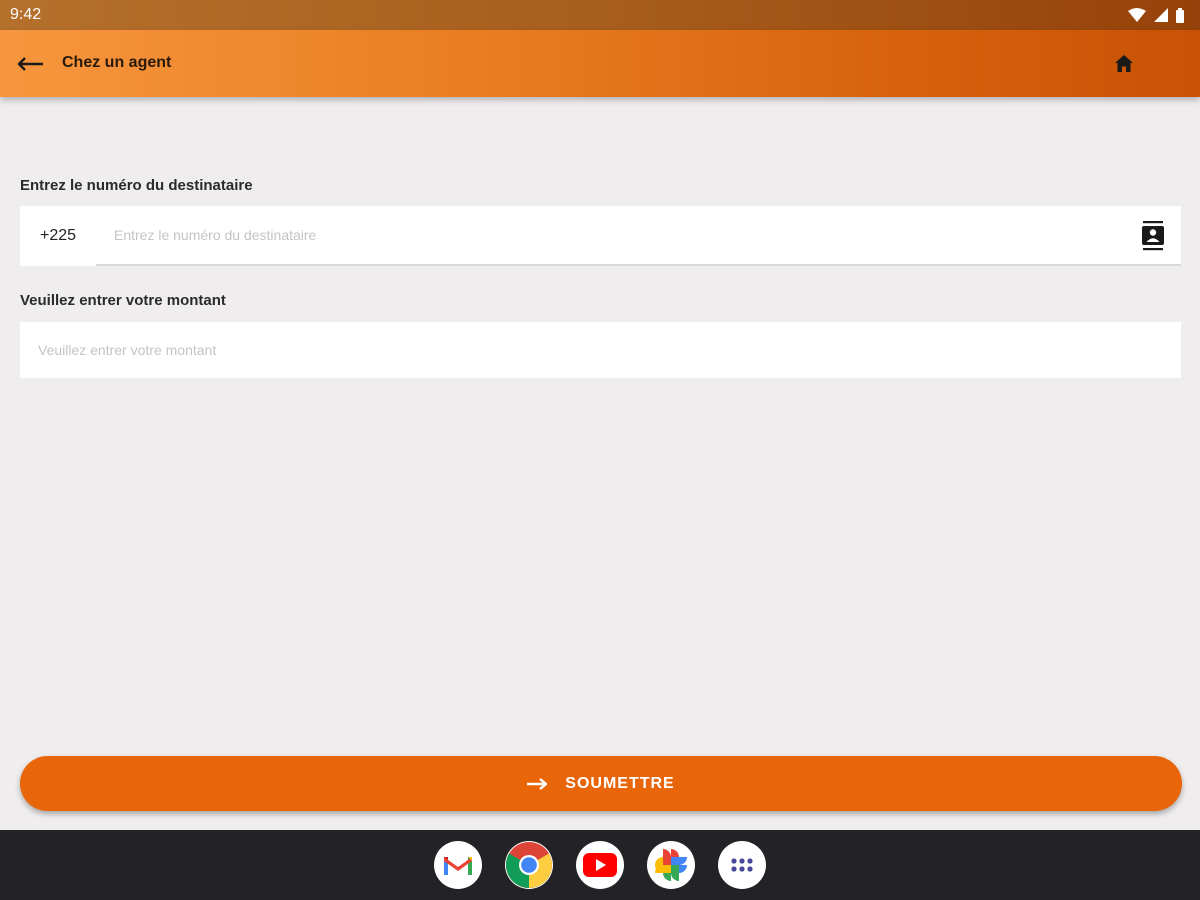 The width and height of the screenshot is (1200, 900). I want to click on submit-button-label: SOUMETTRE, so click(620, 783).